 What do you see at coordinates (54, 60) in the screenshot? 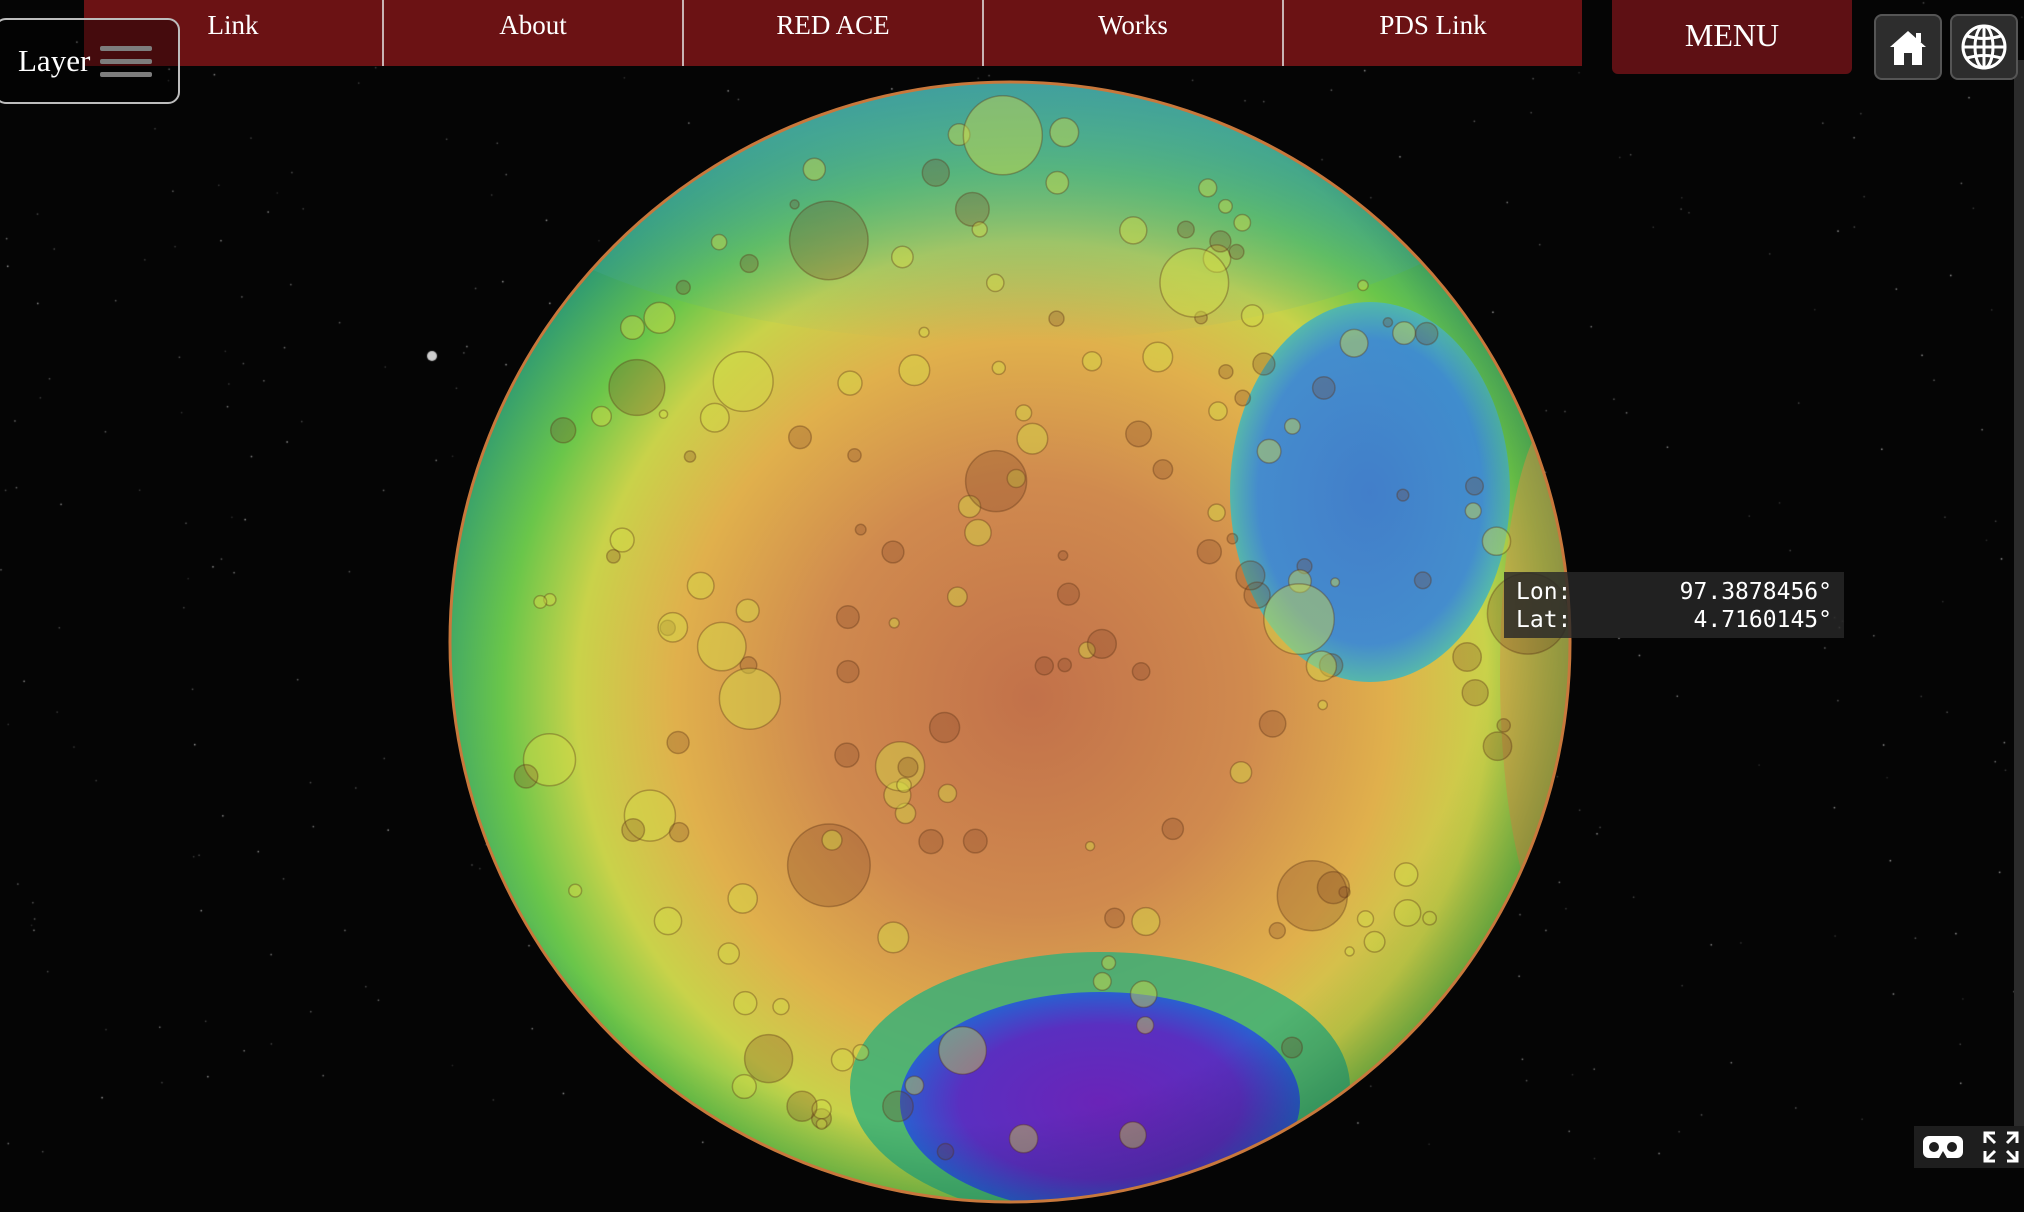
I see `layer-label: Layer` at bounding box center [54, 60].